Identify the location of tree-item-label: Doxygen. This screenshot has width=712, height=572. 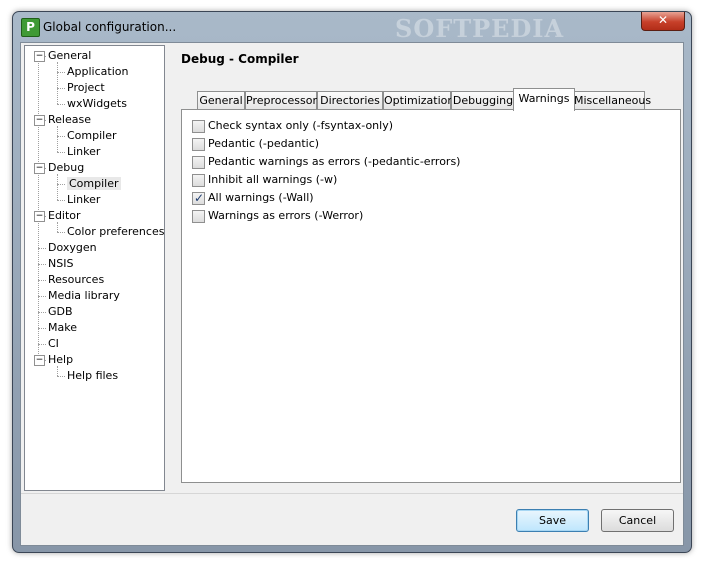
(72, 247).